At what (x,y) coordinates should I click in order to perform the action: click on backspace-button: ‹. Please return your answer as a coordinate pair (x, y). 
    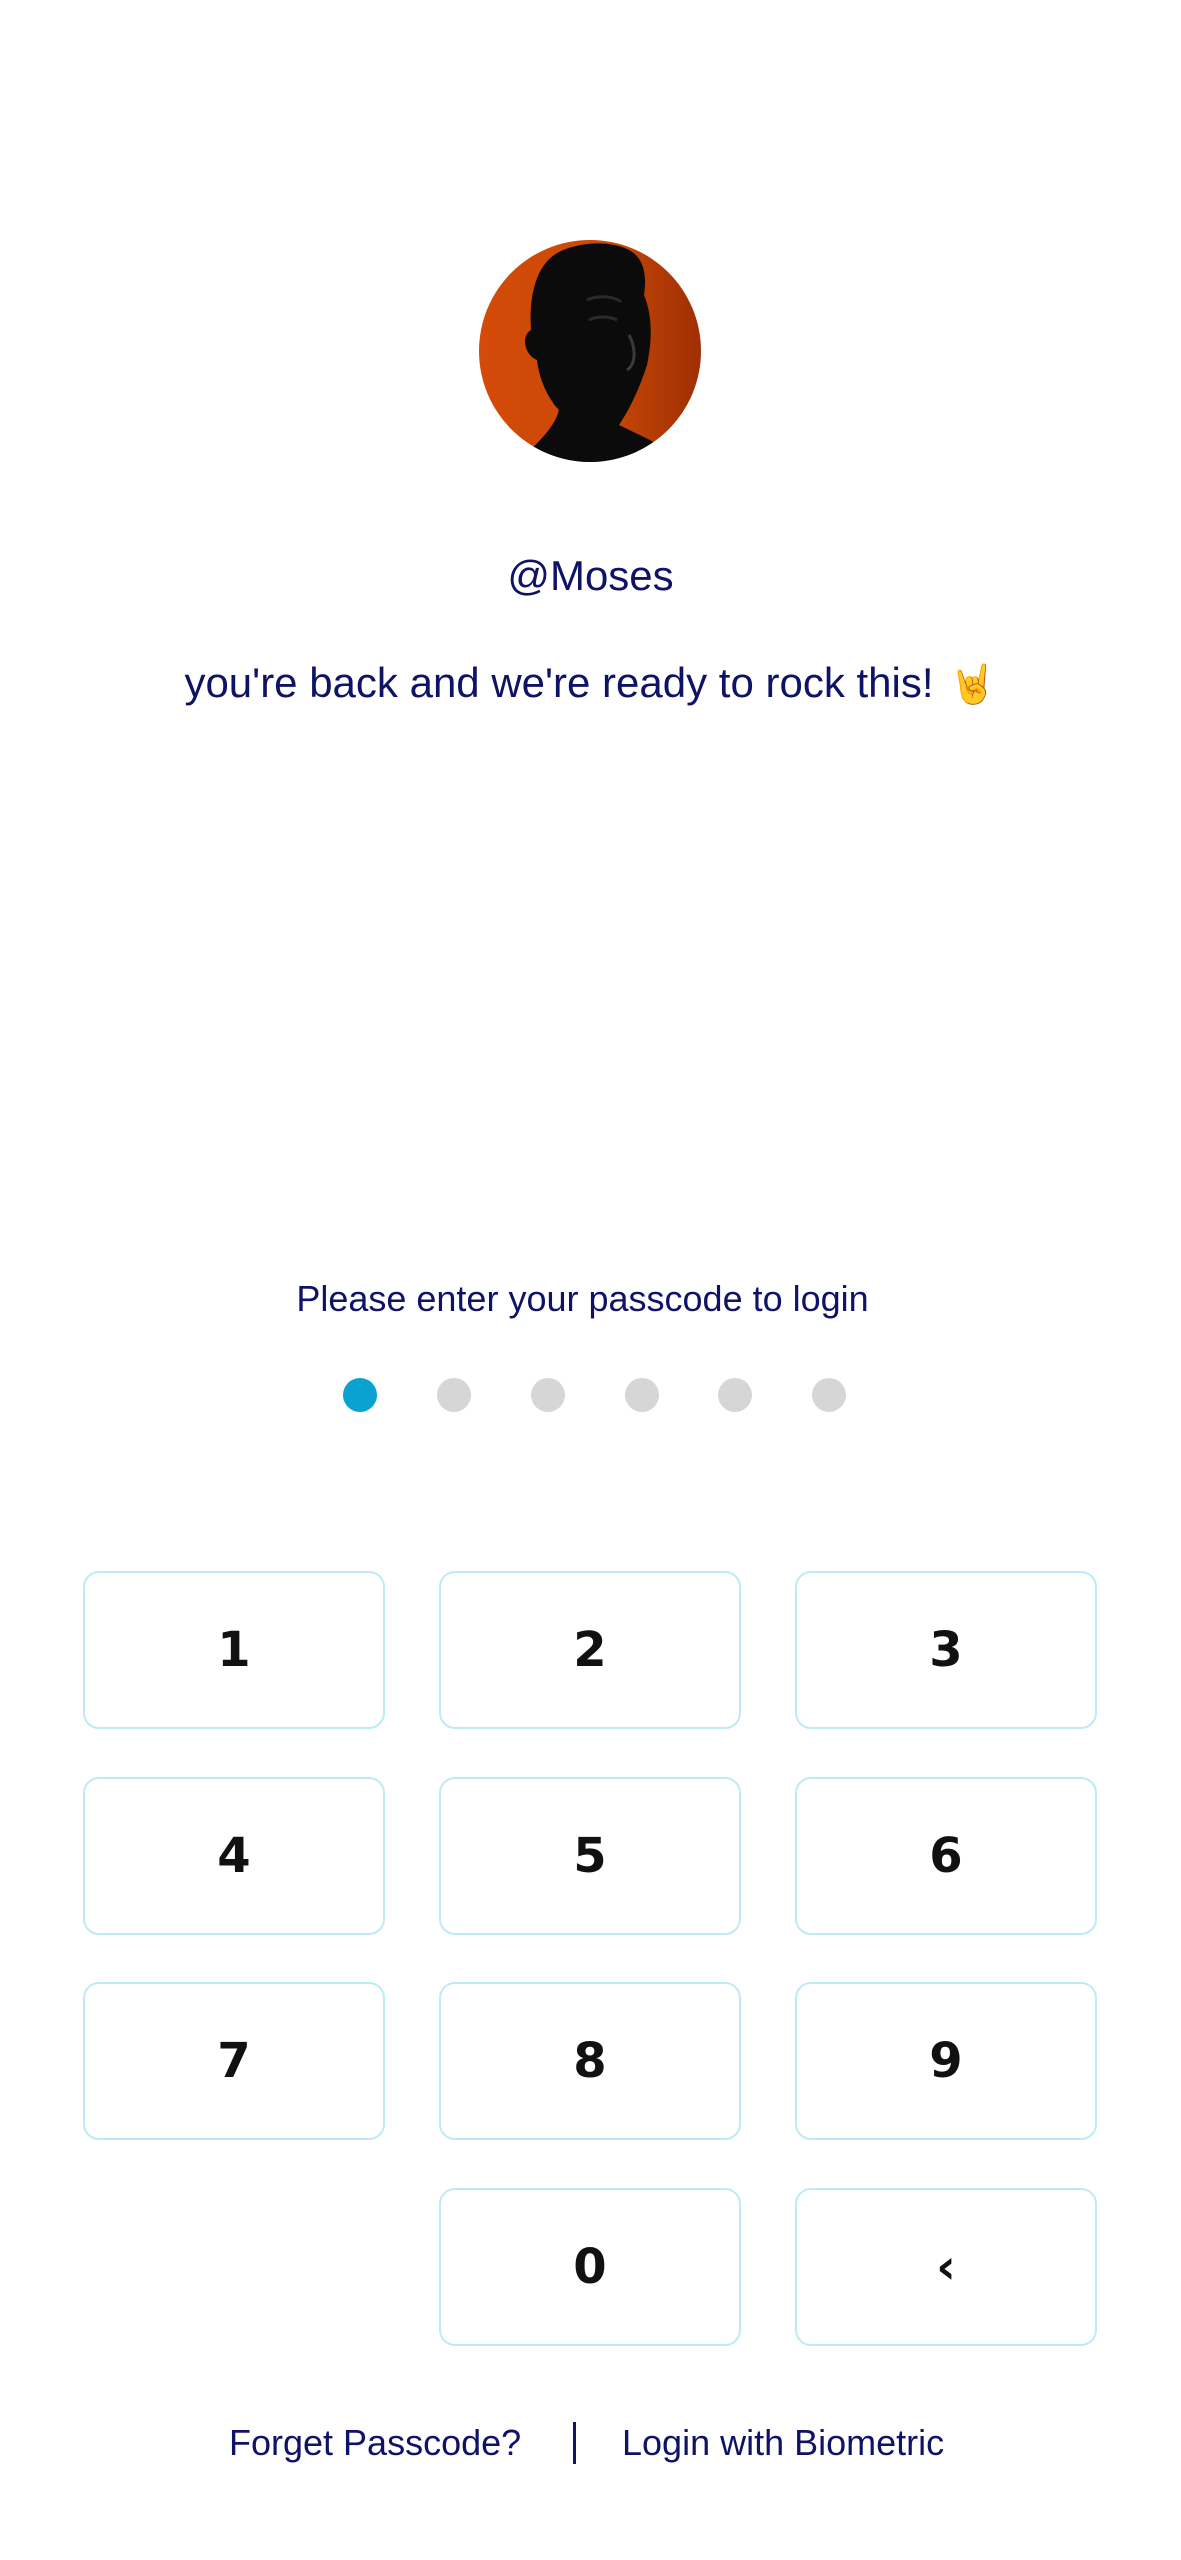
    Looking at the image, I should click on (946, 2267).